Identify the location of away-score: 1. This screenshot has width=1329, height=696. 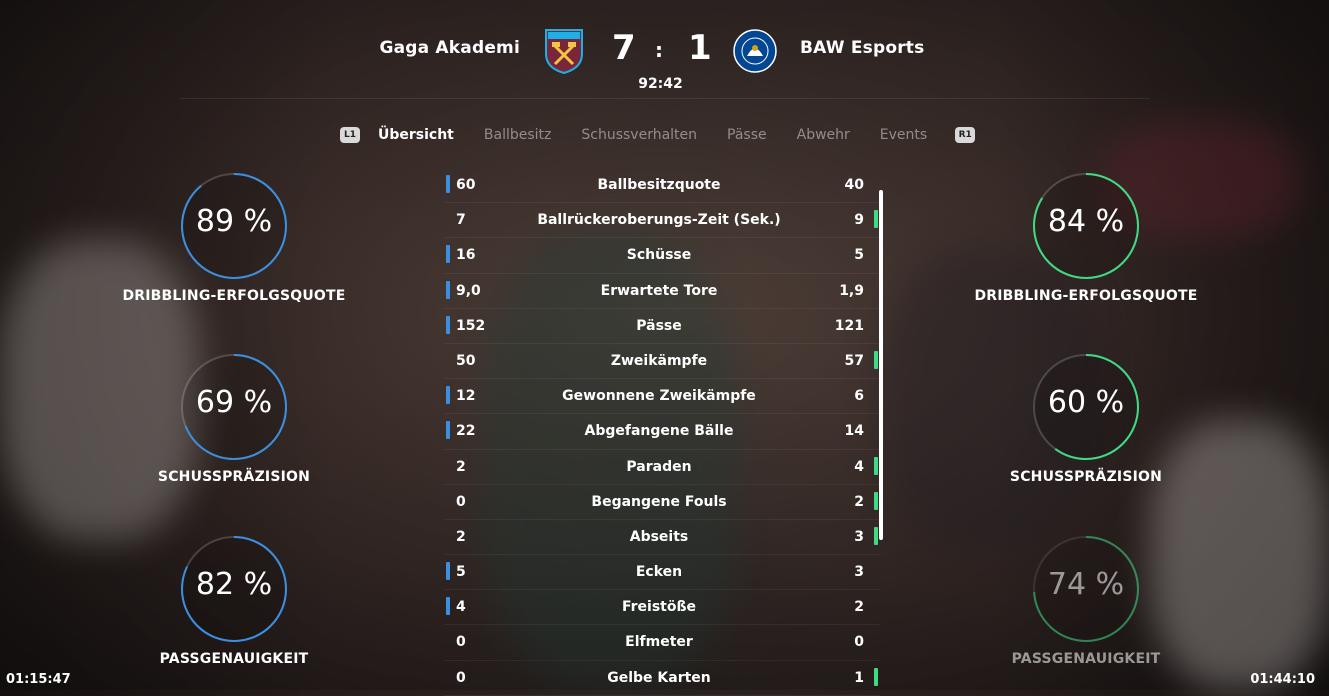
(700, 48).